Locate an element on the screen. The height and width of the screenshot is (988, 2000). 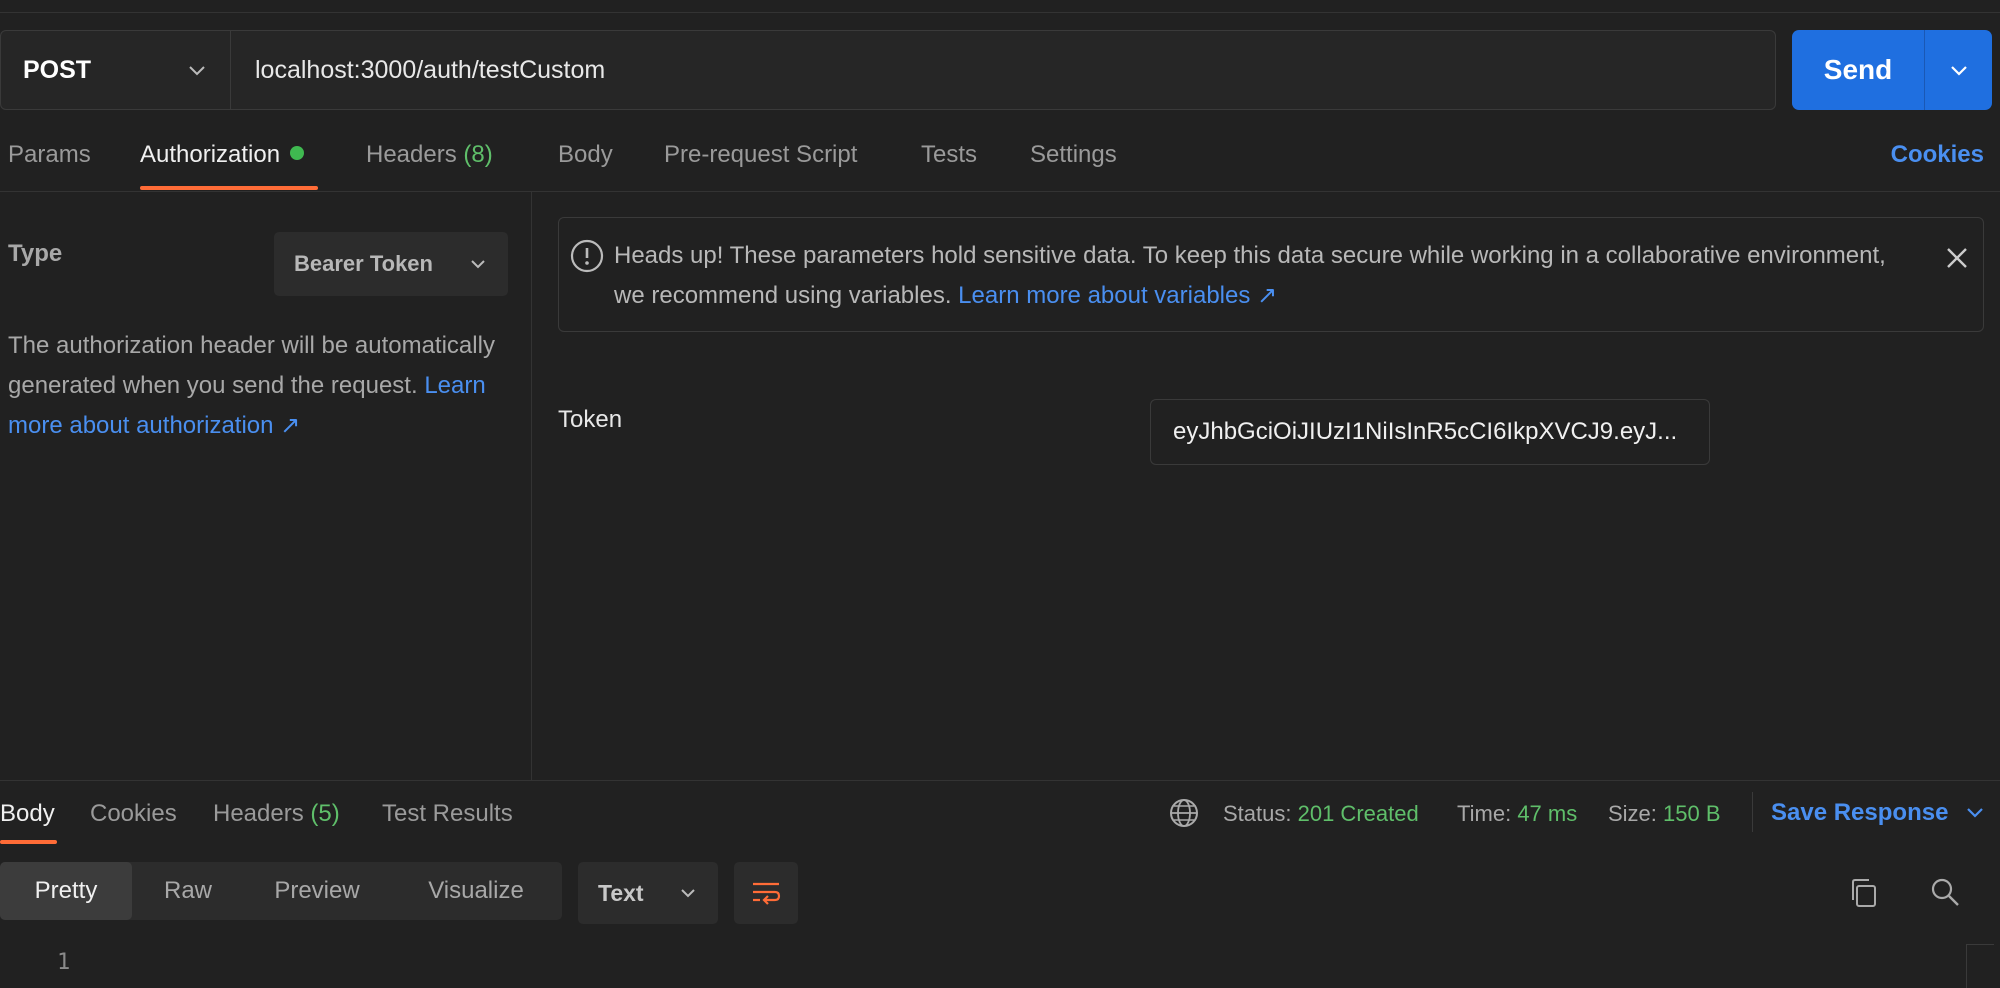
active-indicator-dot is located at coordinates (297, 153).